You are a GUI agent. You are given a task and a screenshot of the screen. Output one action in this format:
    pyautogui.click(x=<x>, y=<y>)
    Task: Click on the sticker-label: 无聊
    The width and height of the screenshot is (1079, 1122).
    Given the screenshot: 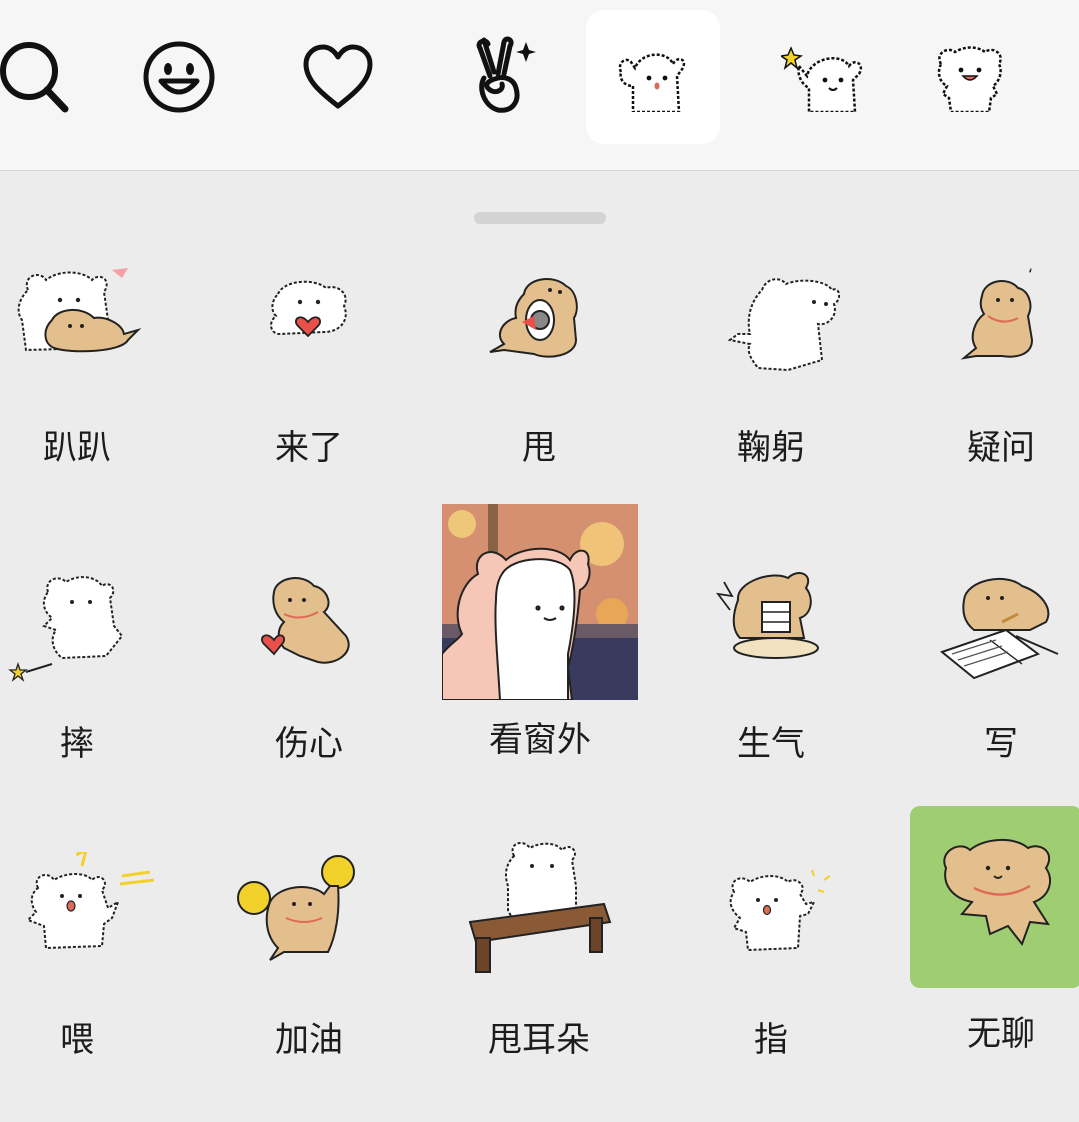 What is the action you would take?
    pyautogui.click(x=1001, y=1034)
    